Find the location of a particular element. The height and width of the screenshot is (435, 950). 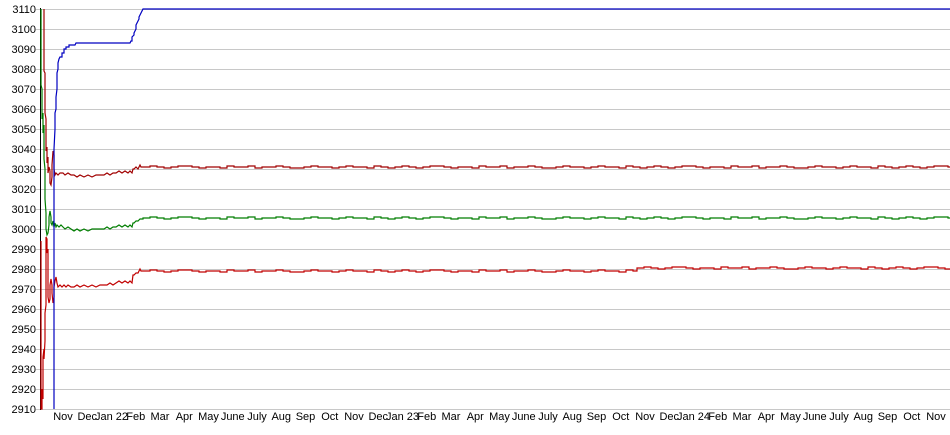

y-axis-label: 3040 is located at coordinates (24, 150).